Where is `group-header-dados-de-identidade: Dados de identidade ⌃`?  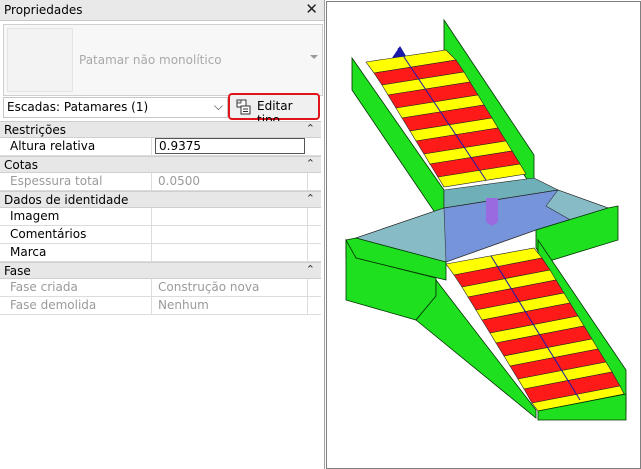
group-header-dados-de-identidade: Dados de identidade ⌃ is located at coordinates (160, 199).